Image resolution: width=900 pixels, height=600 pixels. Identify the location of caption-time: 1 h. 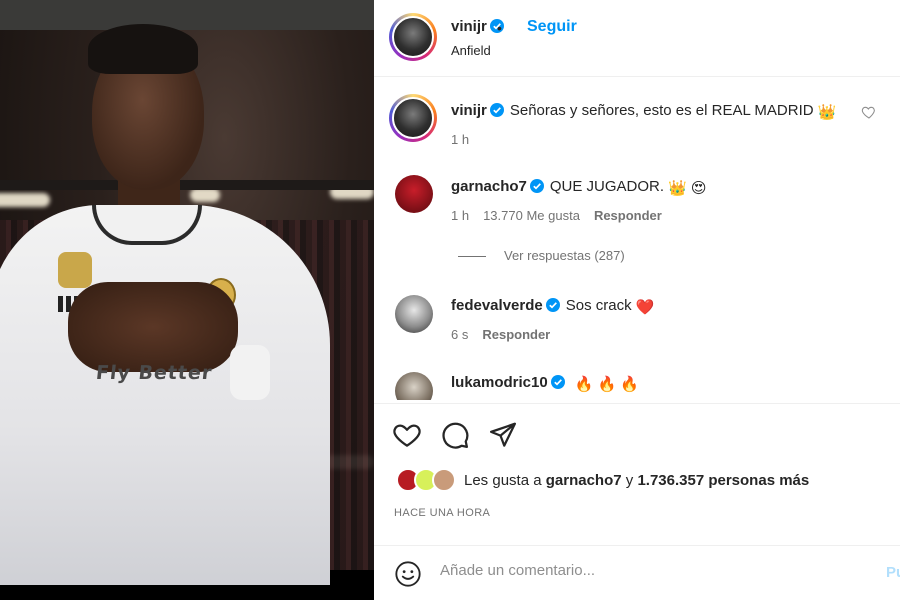
(460, 139).